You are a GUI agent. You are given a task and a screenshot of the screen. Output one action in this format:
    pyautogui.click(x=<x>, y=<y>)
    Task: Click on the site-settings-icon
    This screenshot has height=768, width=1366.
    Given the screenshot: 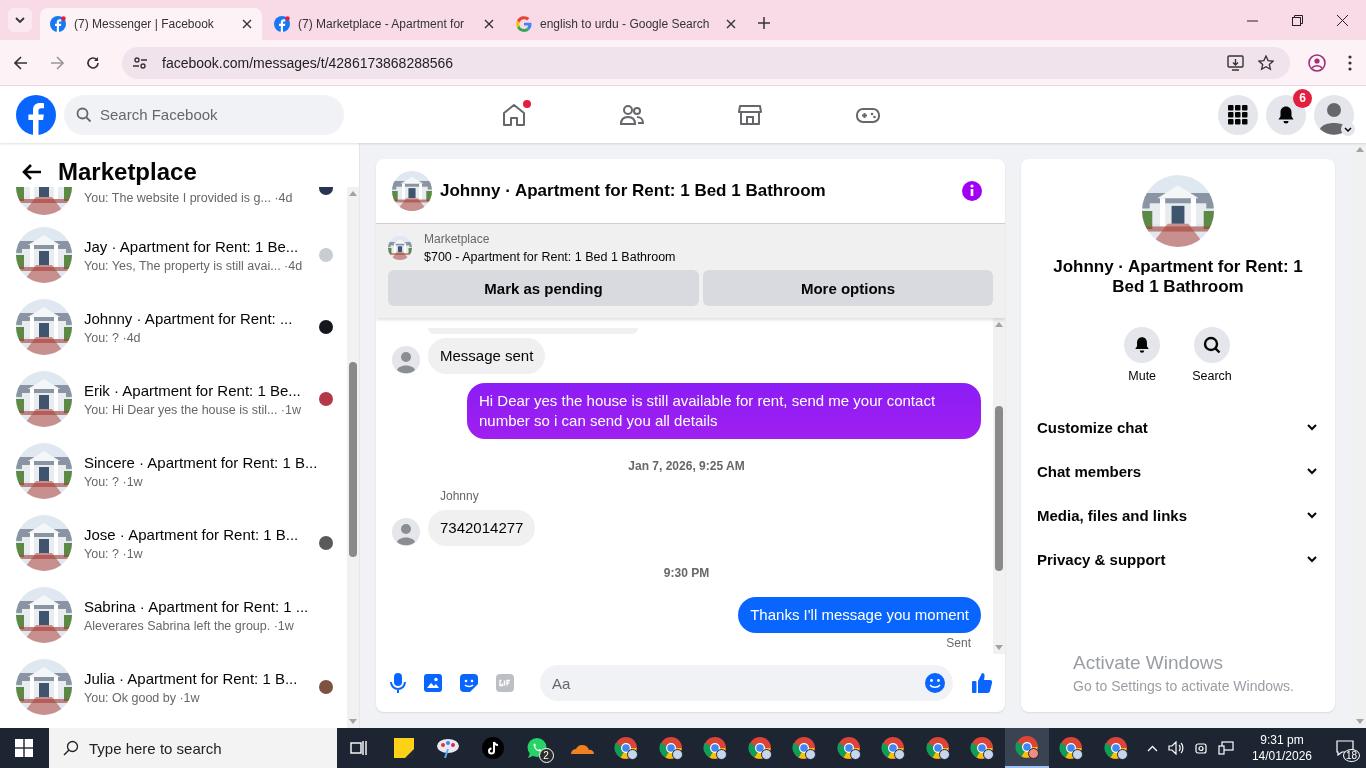 What is the action you would take?
    pyautogui.click(x=140, y=62)
    